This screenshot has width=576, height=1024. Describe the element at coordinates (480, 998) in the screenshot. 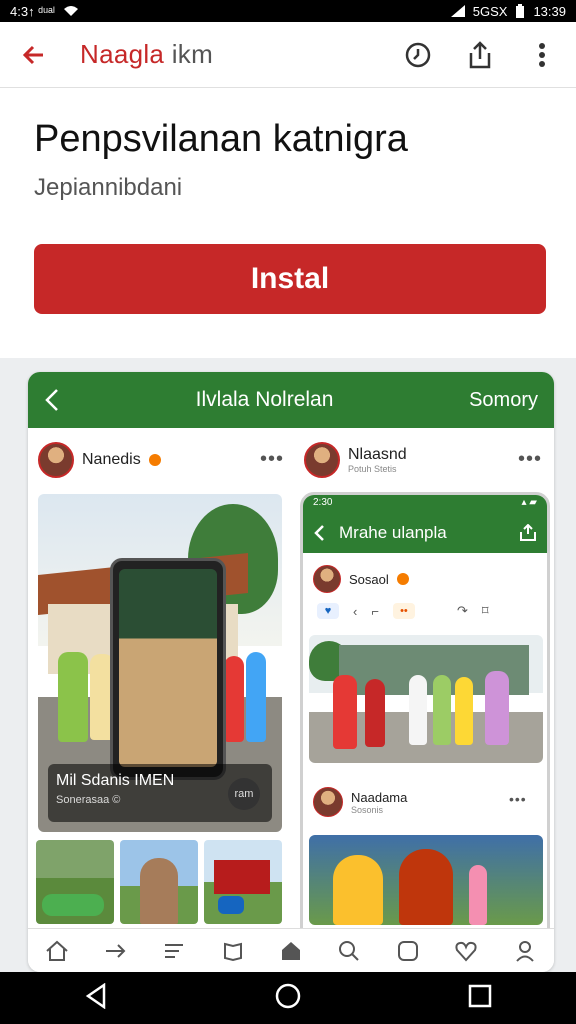

I see `system-recents-icon` at that location.